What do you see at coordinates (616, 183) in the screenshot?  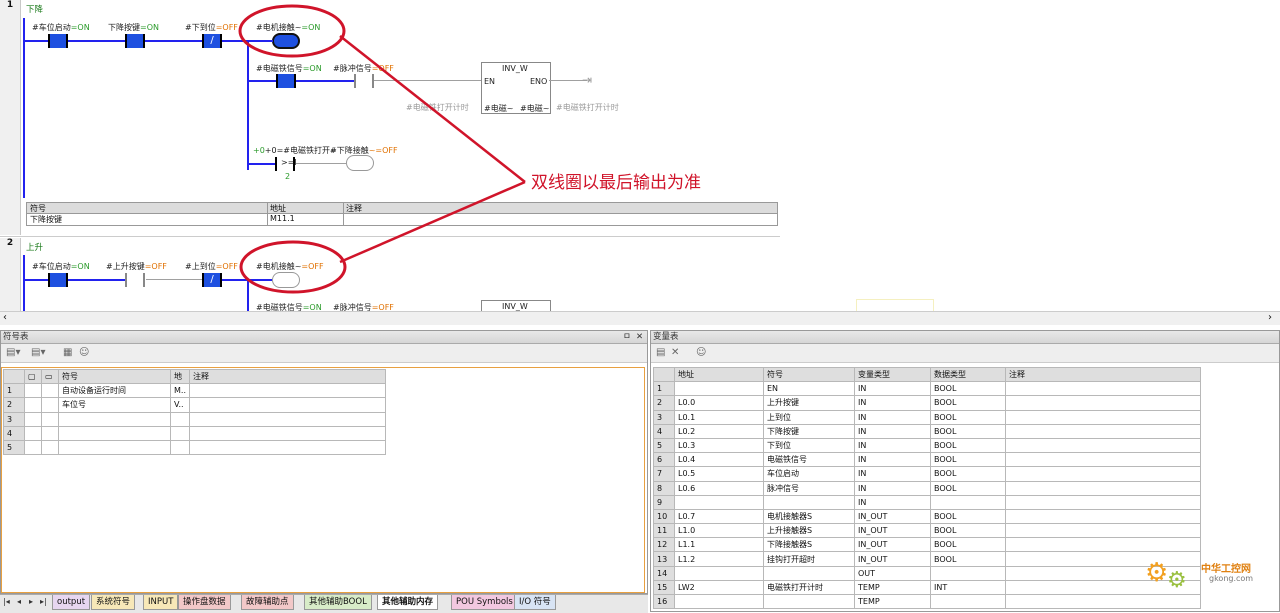 I see `annotation-text: 双线圈以最后输出为准` at bounding box center [616, 183].